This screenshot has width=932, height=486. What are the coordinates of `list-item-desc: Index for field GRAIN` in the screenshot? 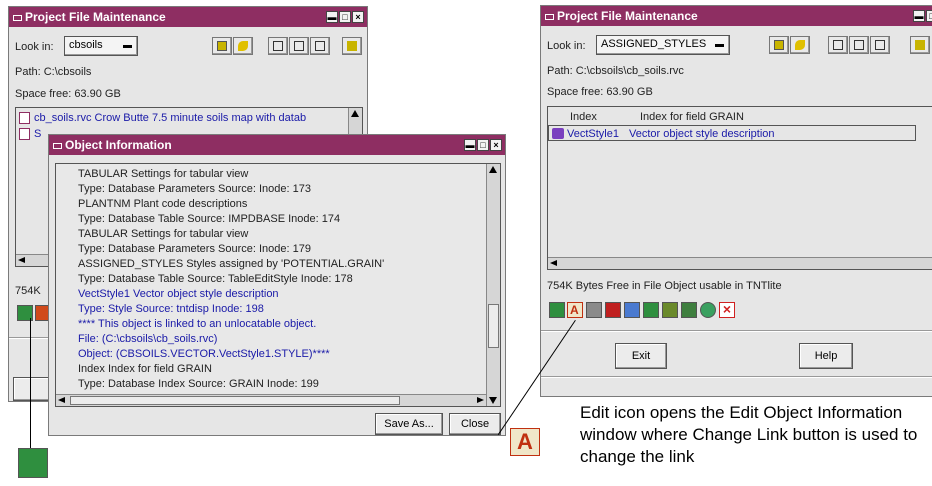 It's located at (692, 117).